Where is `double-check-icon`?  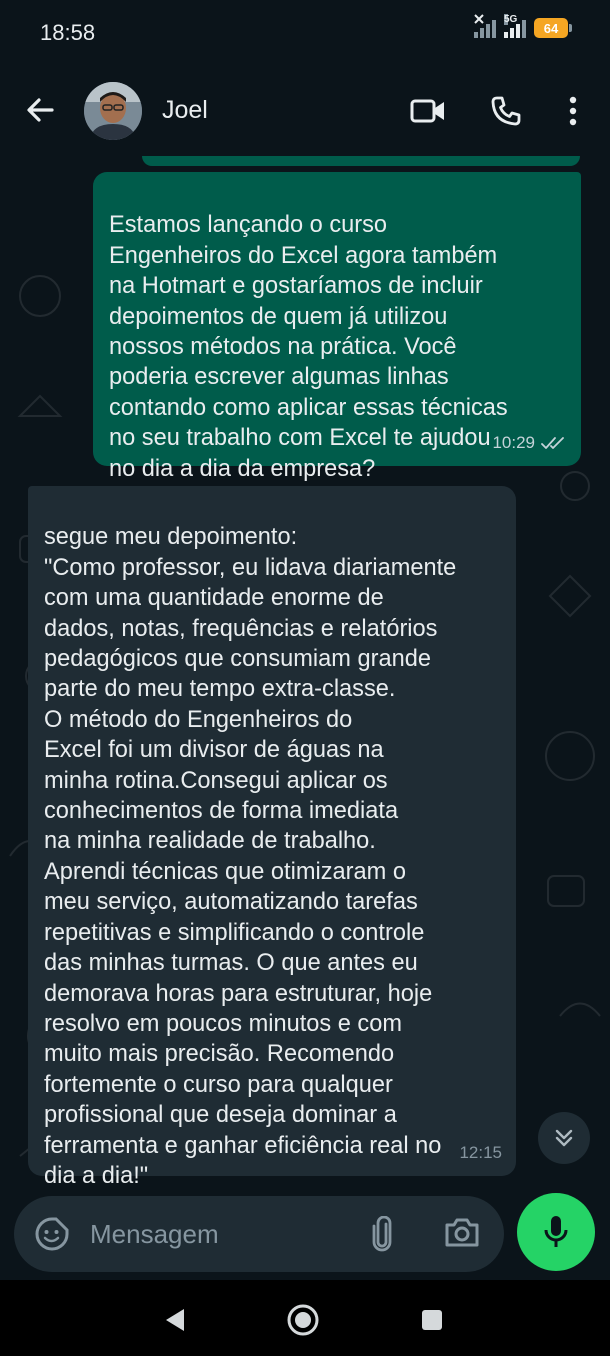 double-check-icon is located at coordinates (552, 442).